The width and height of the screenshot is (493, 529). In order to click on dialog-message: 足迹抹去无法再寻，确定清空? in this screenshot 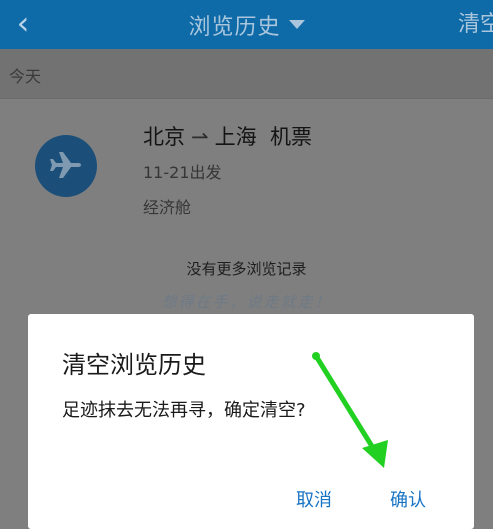, I will do `click(184, 410)`.